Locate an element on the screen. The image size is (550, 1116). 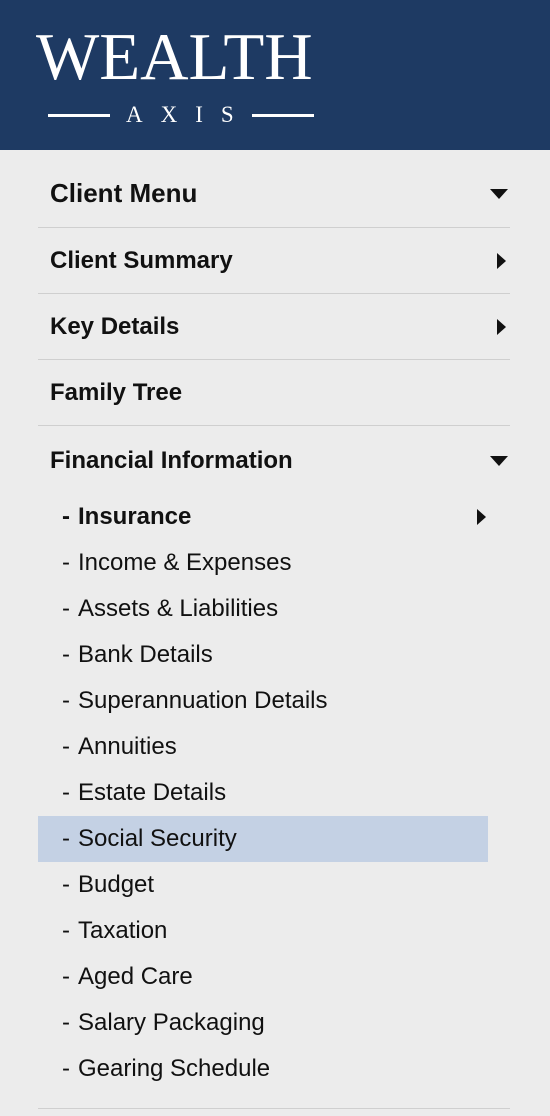
submenu-item-assets-liabilities: - Assets & Liabilities is located at coordinates (263, 609).